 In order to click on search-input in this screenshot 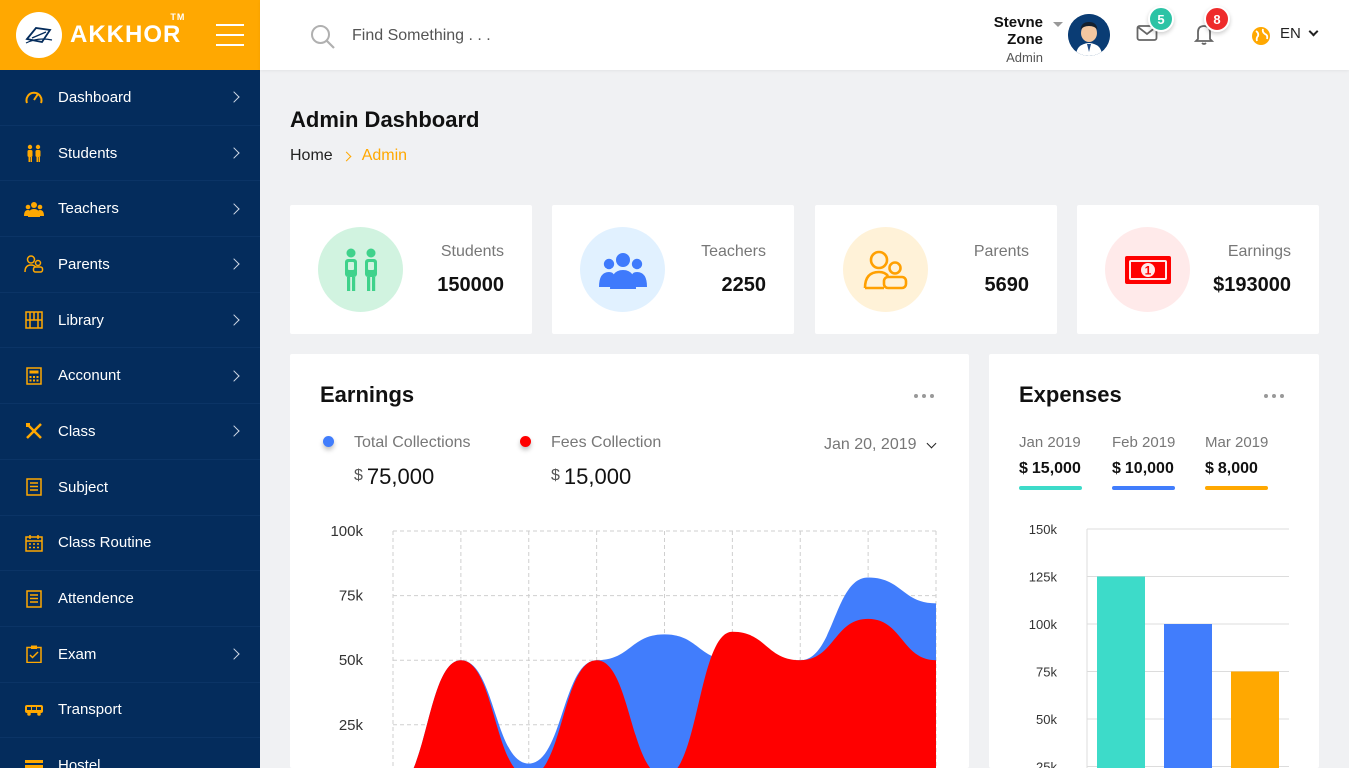, I will do `click(482, 36)`.